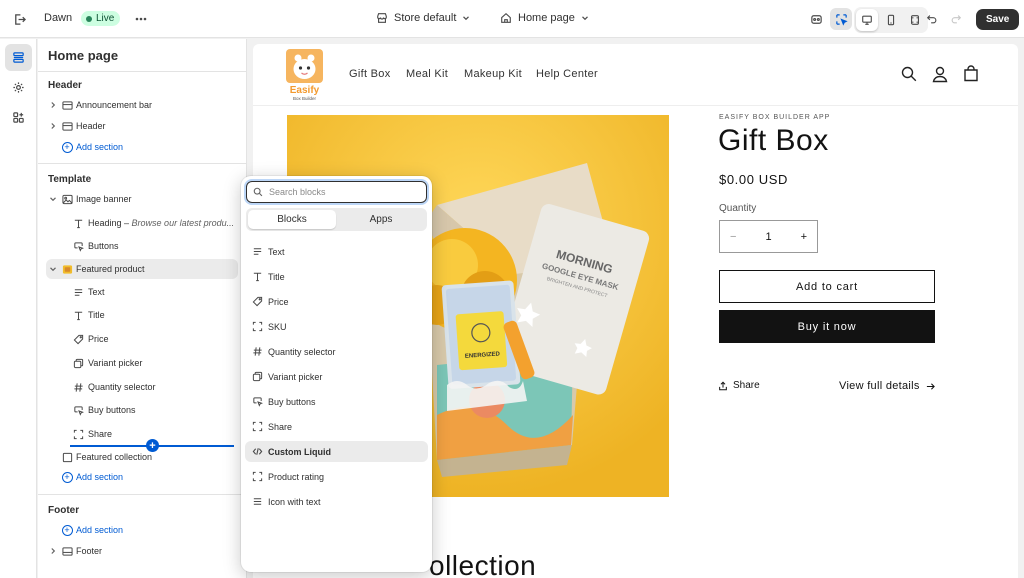 The width and height of the screenshot is (1024, 578). What do you see at coordinates (67, 199) in the screenshot?
I see `image-icon` at bounding box center [67, 199].